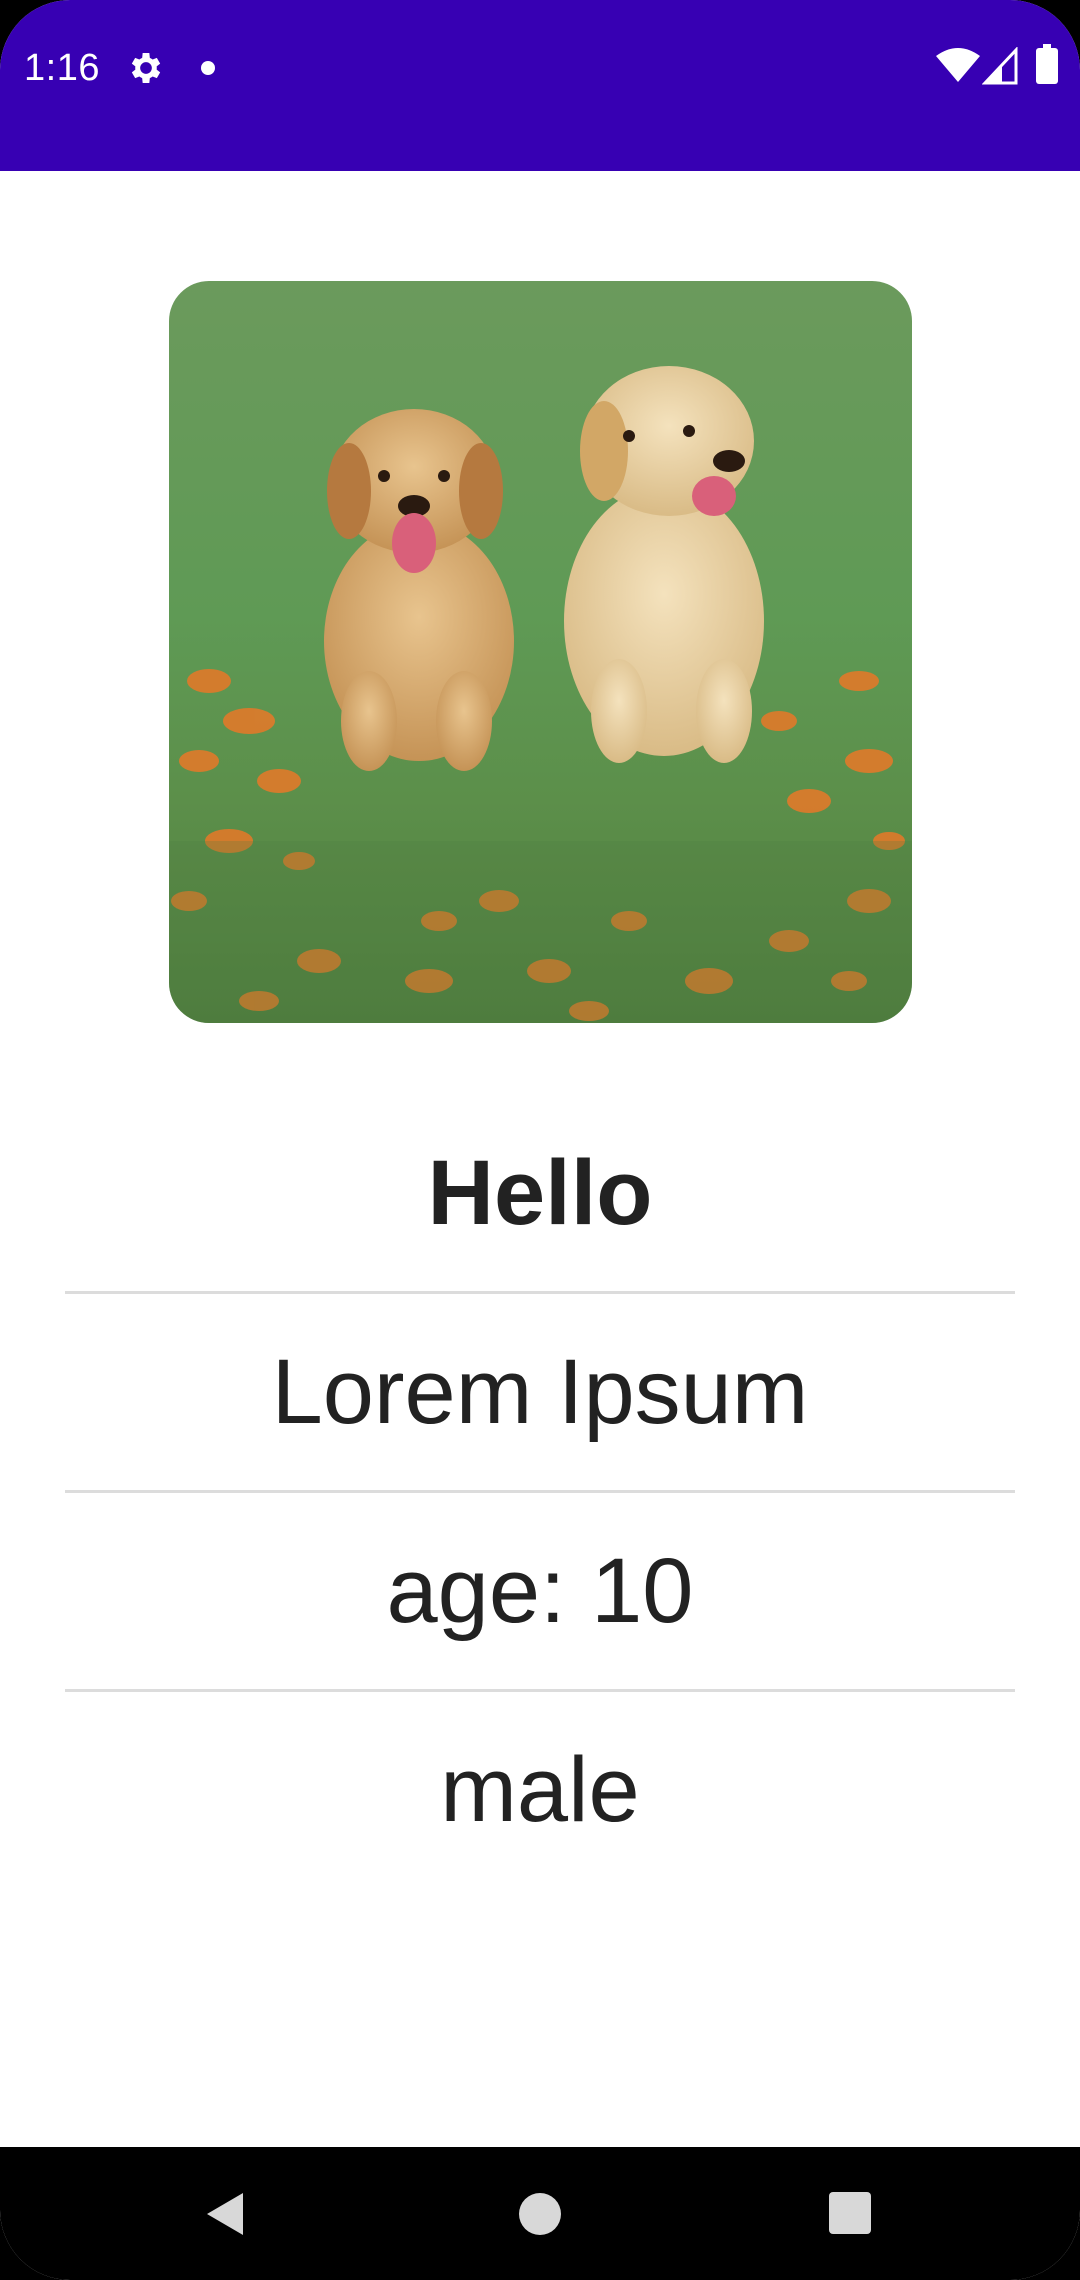 The image size is (1080, 2280). Describe the element at coordinates (208, 68) in the screenshot. I see `notification-dot-icon` at that location.